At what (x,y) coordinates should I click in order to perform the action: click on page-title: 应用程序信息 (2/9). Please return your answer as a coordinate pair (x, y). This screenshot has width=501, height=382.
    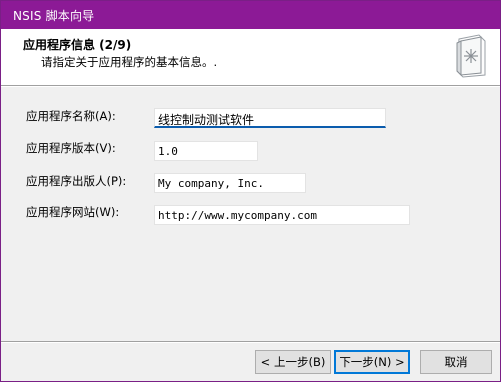
    Looking at the image, I should click on (77, 45).